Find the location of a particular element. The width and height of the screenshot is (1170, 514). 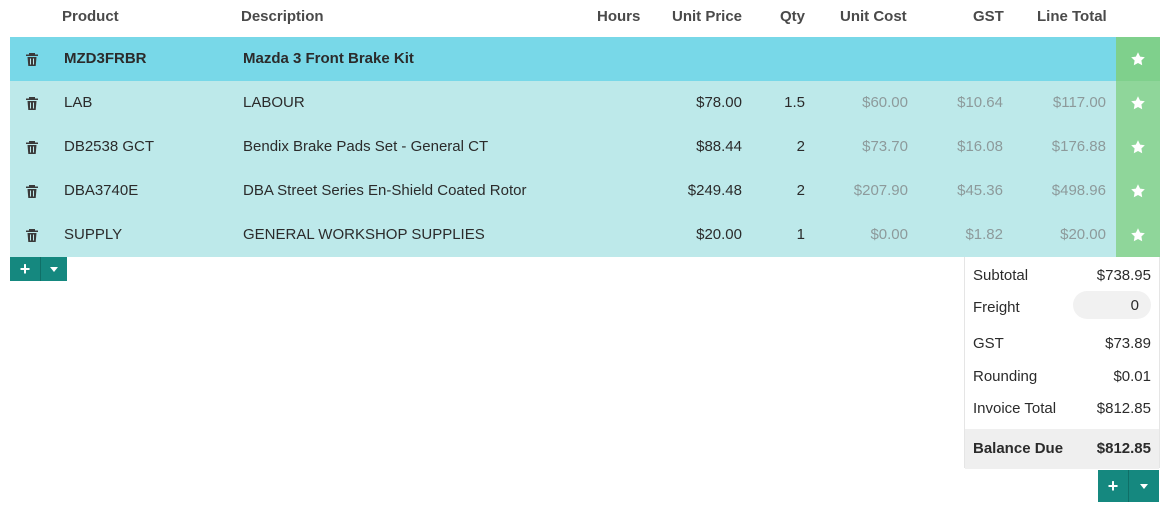

add-payment-button: + is located at coordinates (1113, 486).